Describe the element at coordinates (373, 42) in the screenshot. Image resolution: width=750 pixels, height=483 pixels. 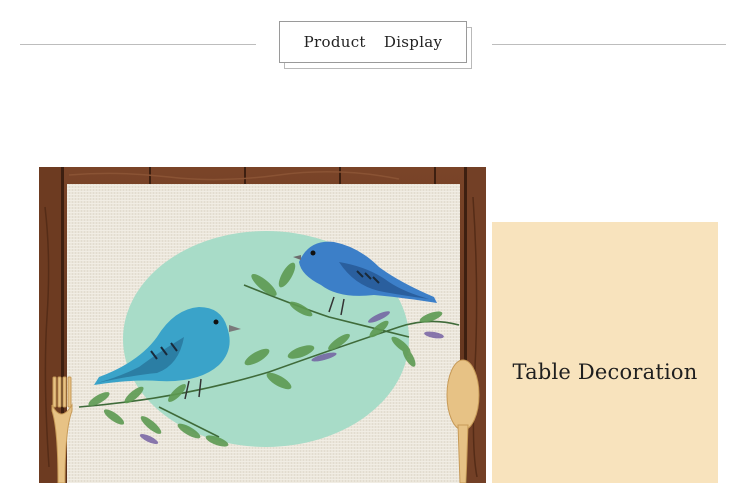
I see `section-title: Product Display` at that location.